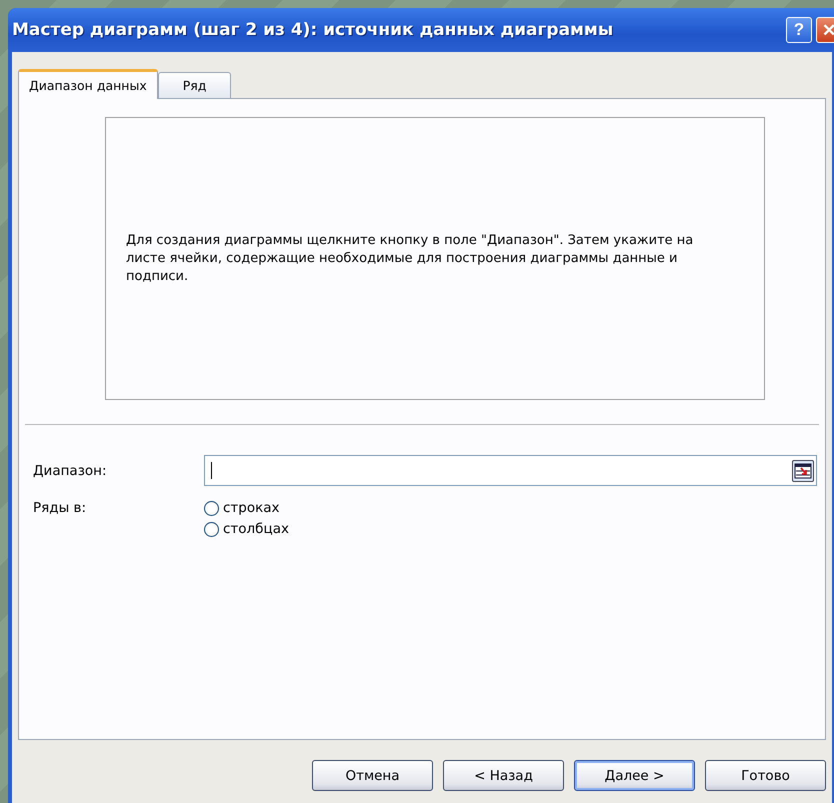 The height and width of the screenshot is (803, 834). Describe the element at coordinates (634, 775) in the screenshot. I see `dialog-button: Далее >` at that location.